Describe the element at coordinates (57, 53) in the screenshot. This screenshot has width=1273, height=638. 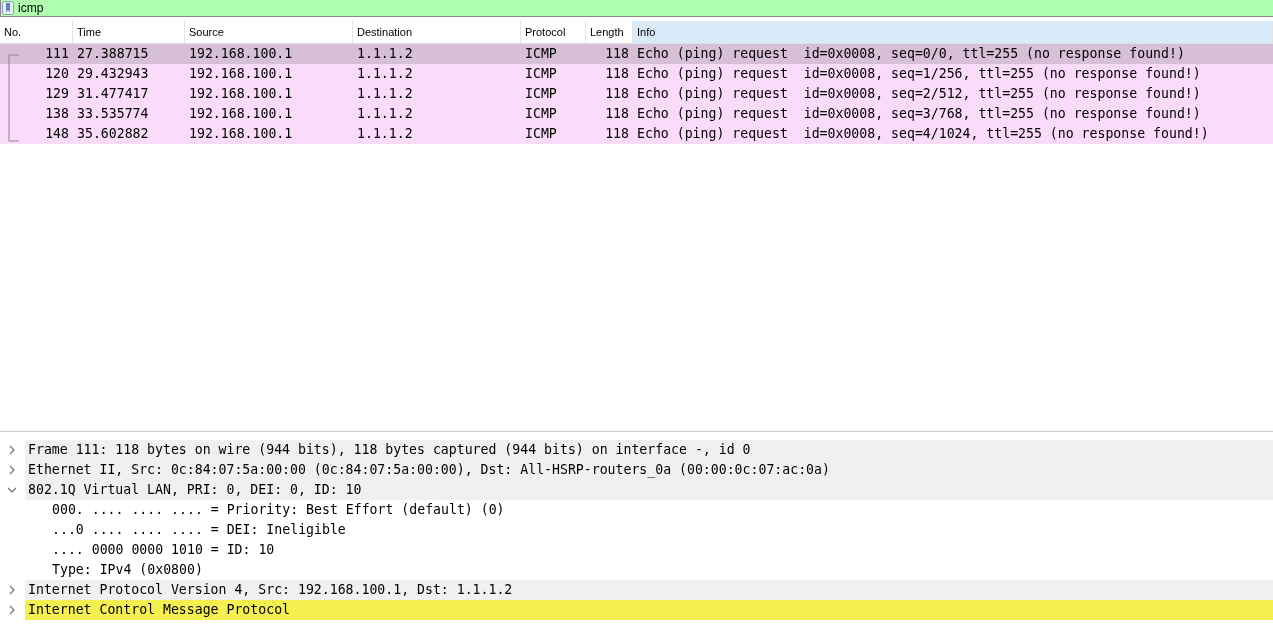
I see `table-cell: 111` at that location.